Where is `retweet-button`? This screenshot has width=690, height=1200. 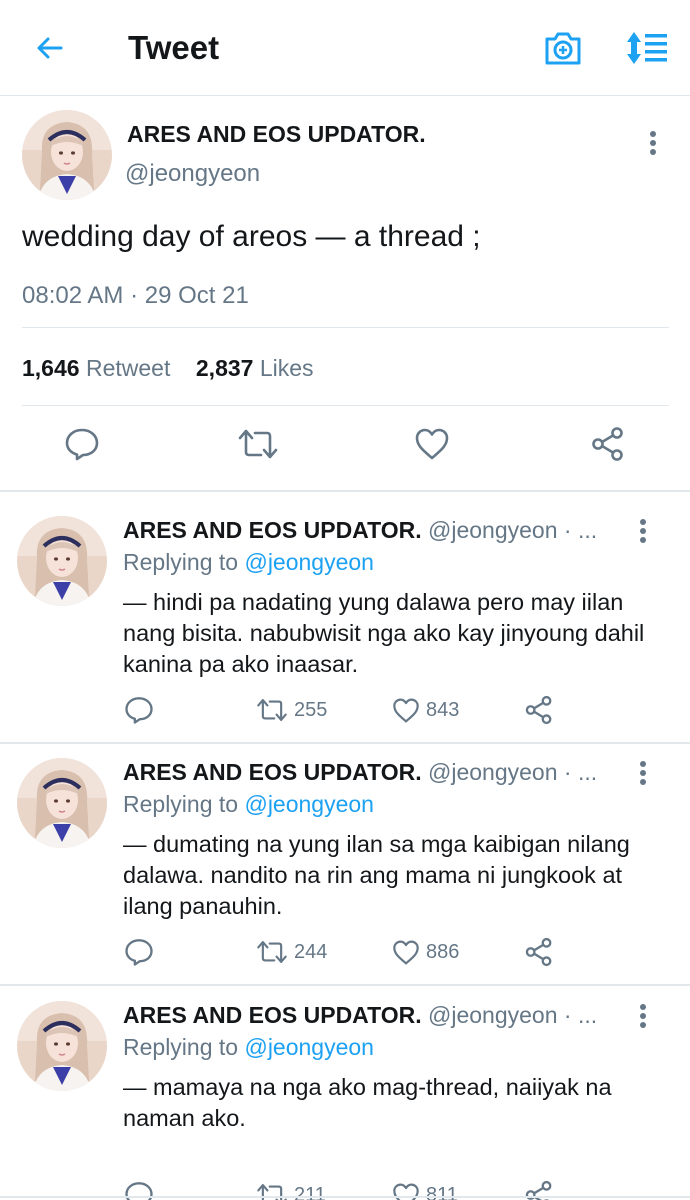
retweet-button is located at coordinates (258, 444).